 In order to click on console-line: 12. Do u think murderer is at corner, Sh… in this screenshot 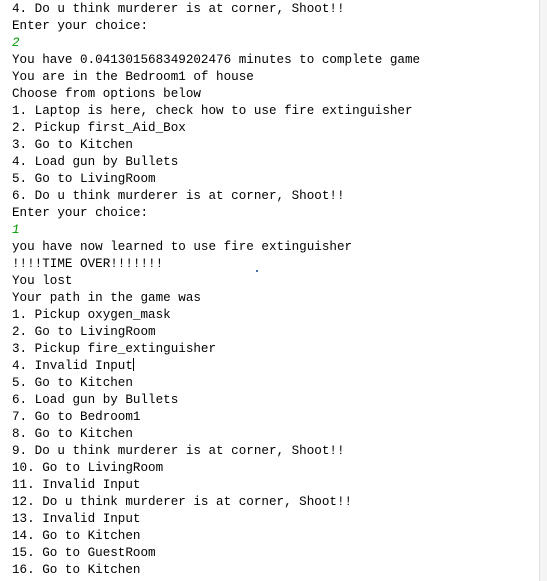, I will do `click(276, 502)`.